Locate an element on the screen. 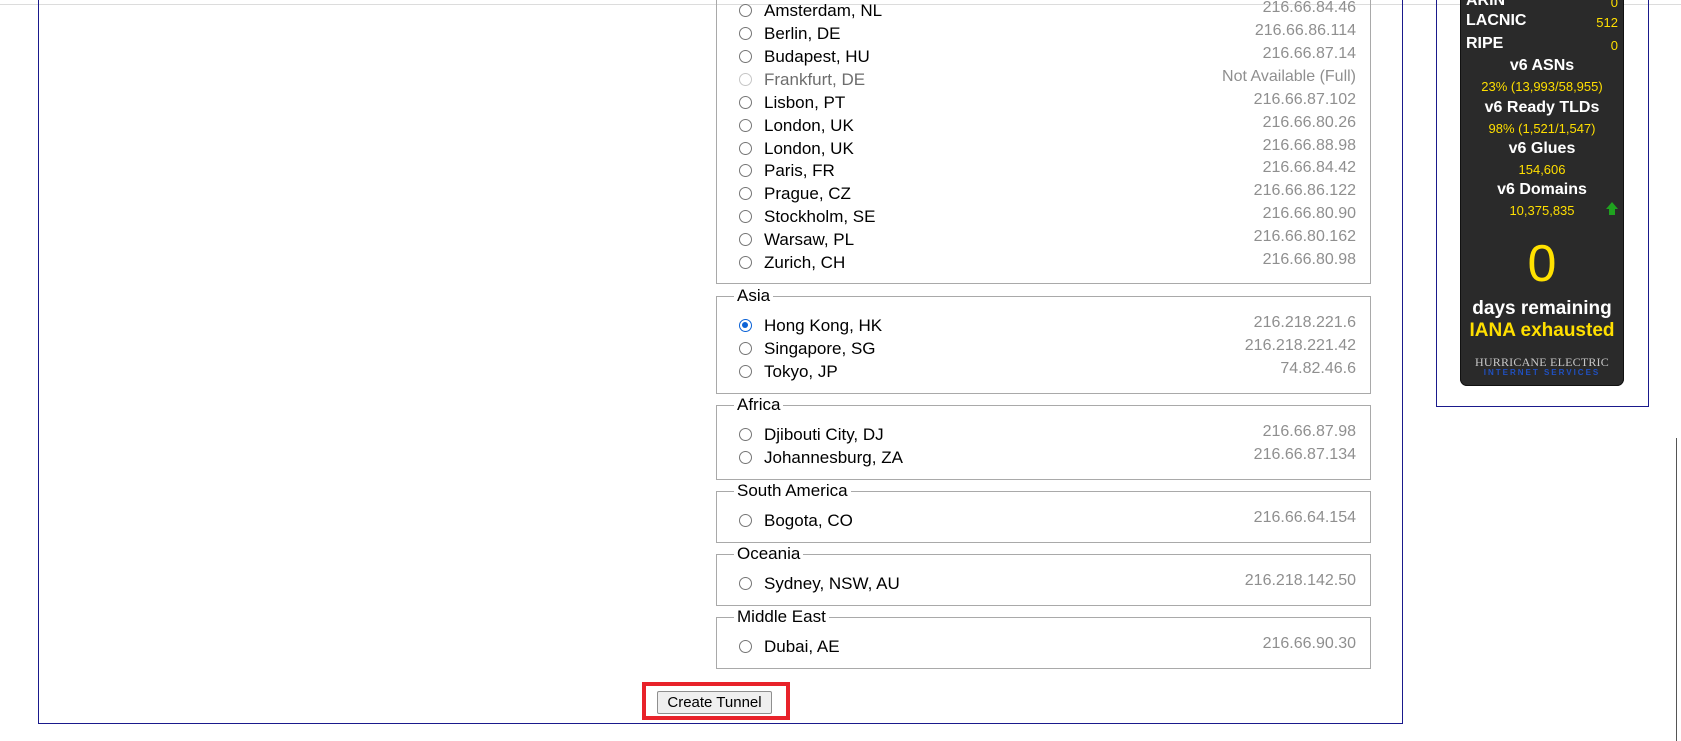 Image resolution: width=1681 pixels, height=741 pixels. v6-tlds-title: v6 Ready TLDs is located at coordinates (1542, 107).